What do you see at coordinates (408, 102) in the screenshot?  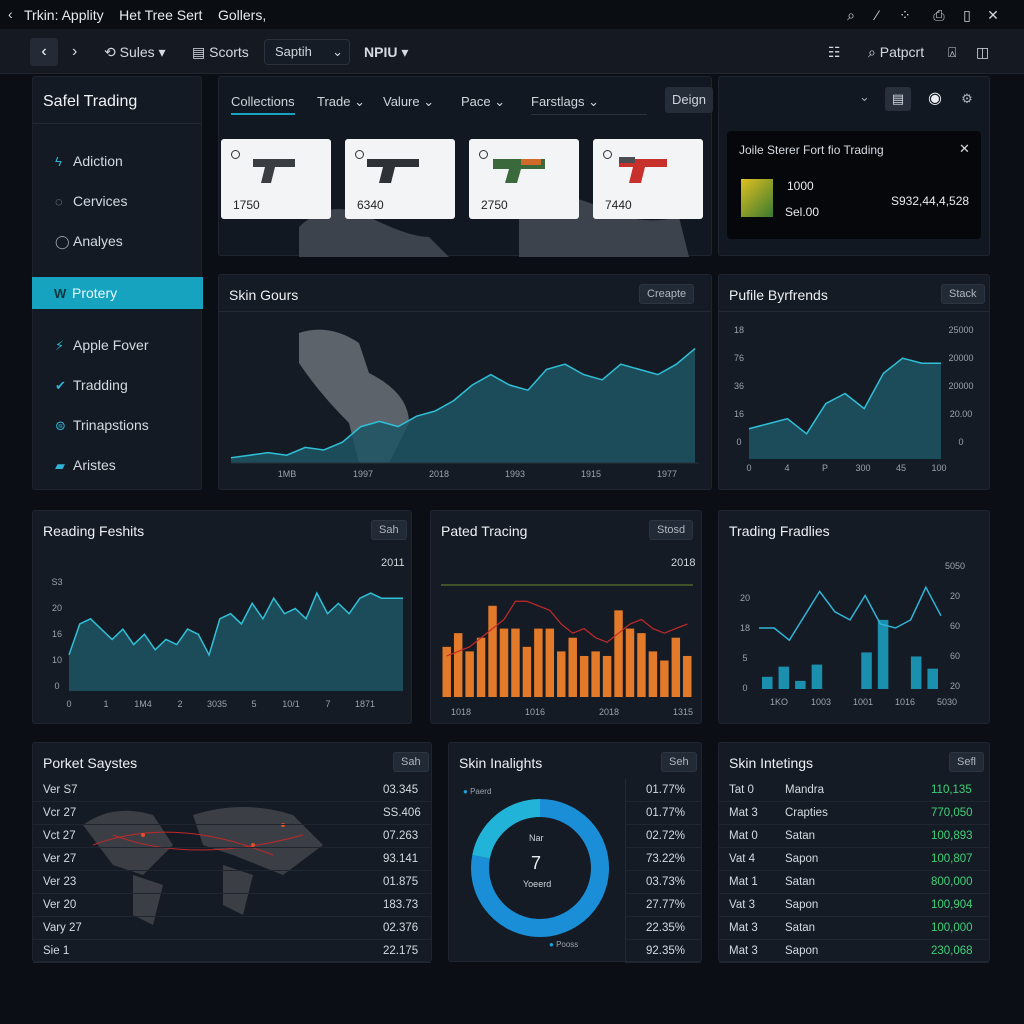 I see `tab-valure: Valure ⌄` at bounding box center [408, 102].